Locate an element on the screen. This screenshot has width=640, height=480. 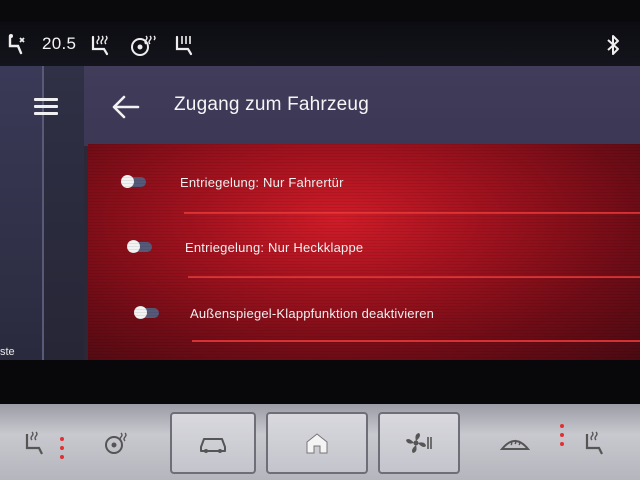
menu-icon is located at coordinates (45, 107).